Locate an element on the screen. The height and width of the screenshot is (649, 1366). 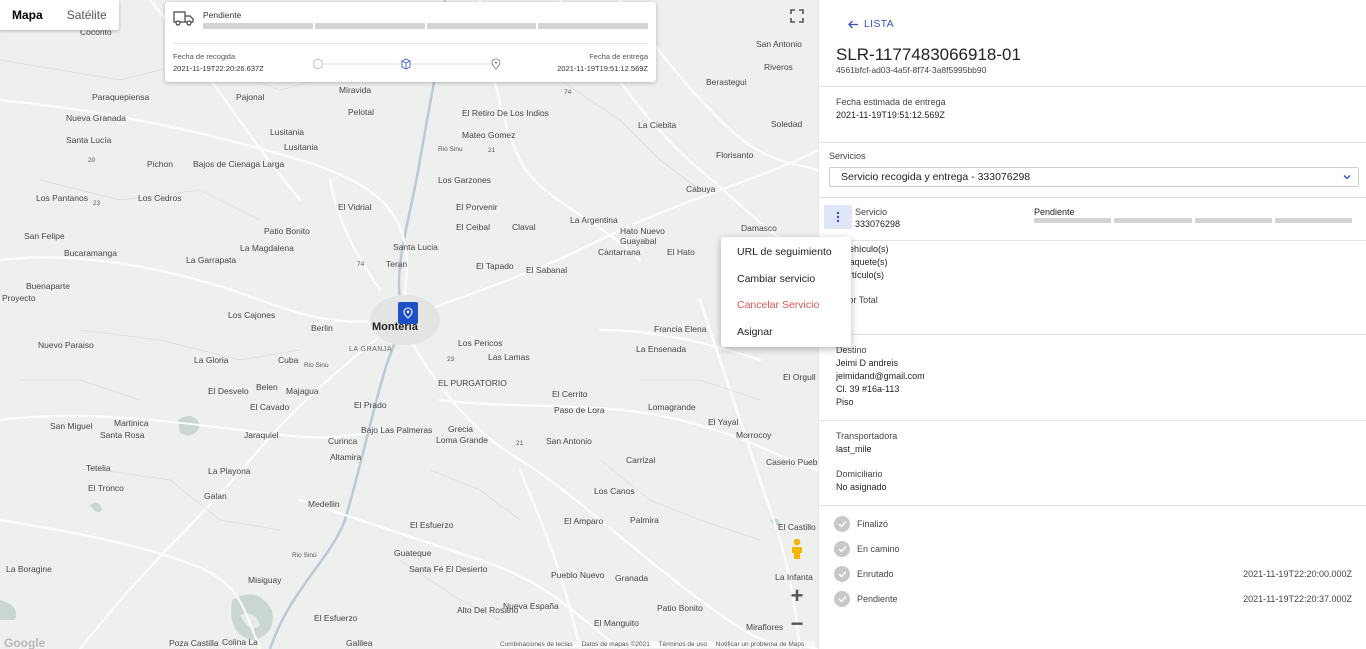
map-place-label: La Magdalena is located at coordinates (267, 248).